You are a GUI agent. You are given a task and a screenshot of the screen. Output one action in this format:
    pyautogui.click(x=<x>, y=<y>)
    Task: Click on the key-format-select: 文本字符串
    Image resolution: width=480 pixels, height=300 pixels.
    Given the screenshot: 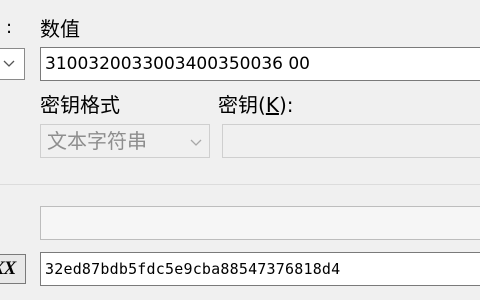 What is the action you would take?
    pyautogui.click(x=125, y=141)
    